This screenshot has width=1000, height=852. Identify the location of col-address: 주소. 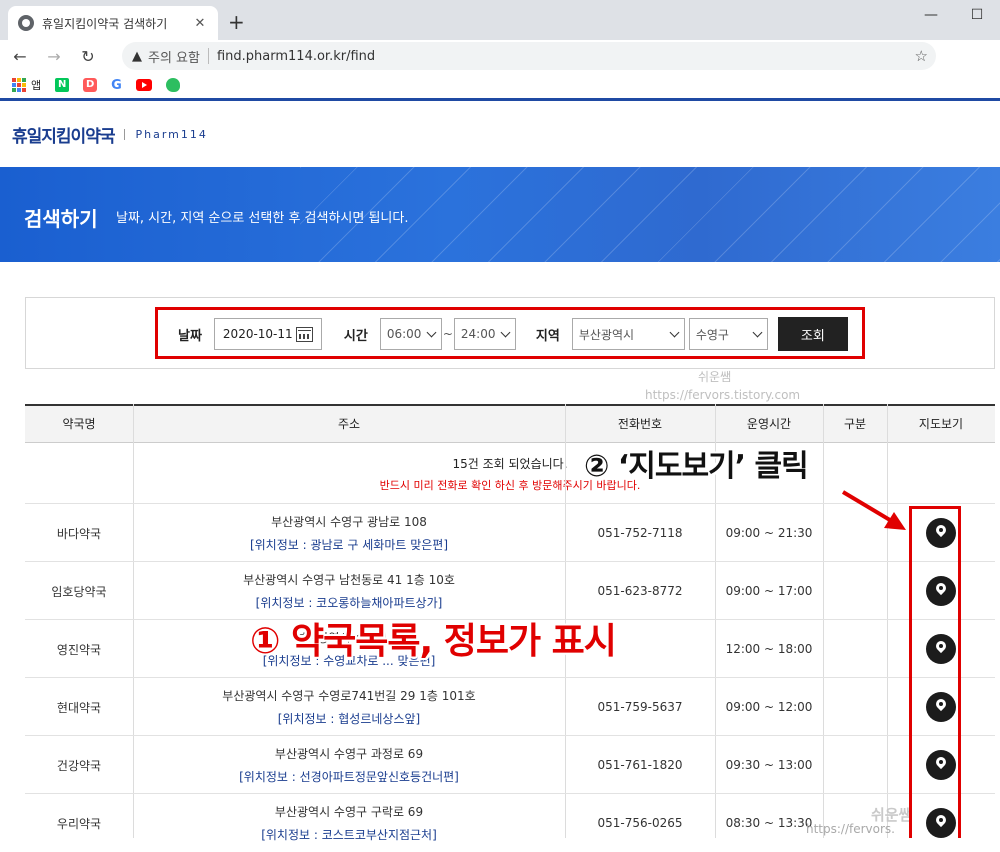
(349, 424).